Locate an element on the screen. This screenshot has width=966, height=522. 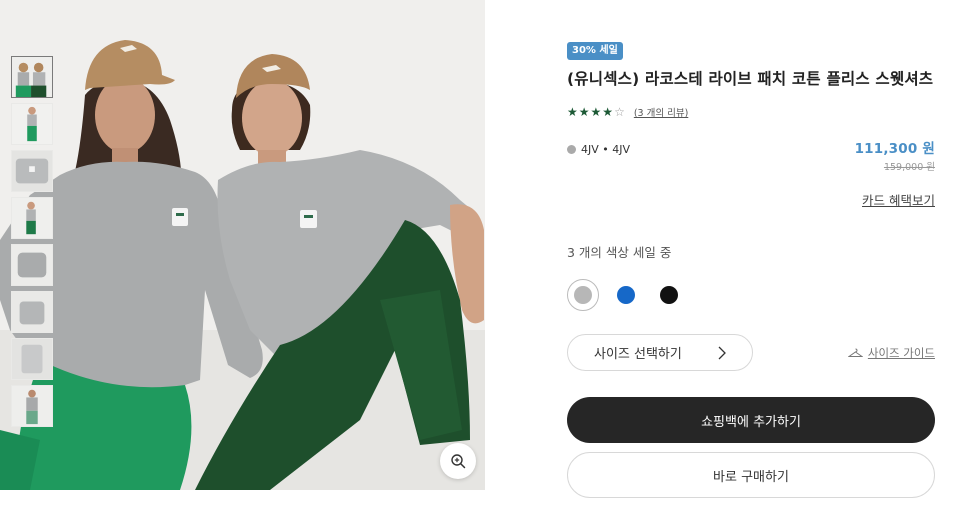
reviews-link: (3 개의 리뷰) is located at coordinates (661, 112).